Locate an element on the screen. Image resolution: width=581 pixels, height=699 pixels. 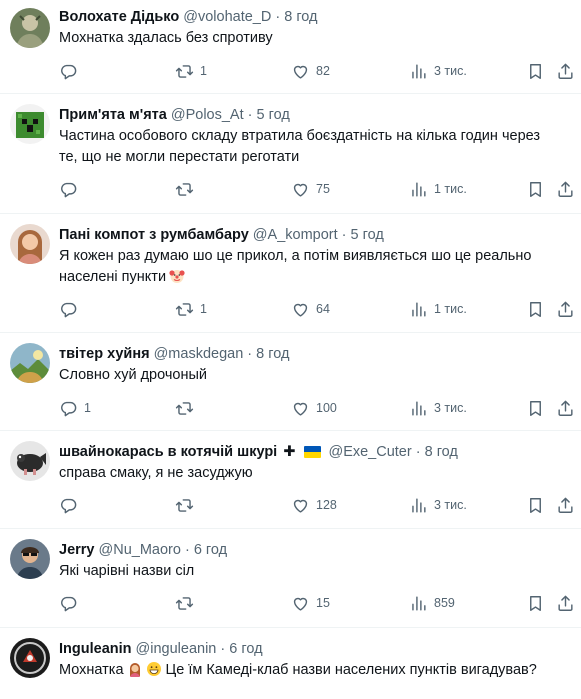
tweet-text-fragment: населені пункти is located at coordinates (113, 277).